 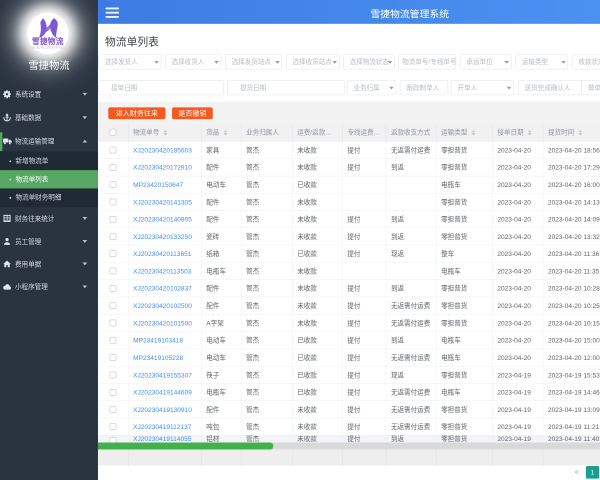 I want to click on svg-text: 雪捷物流, so click(x=48, y=41).